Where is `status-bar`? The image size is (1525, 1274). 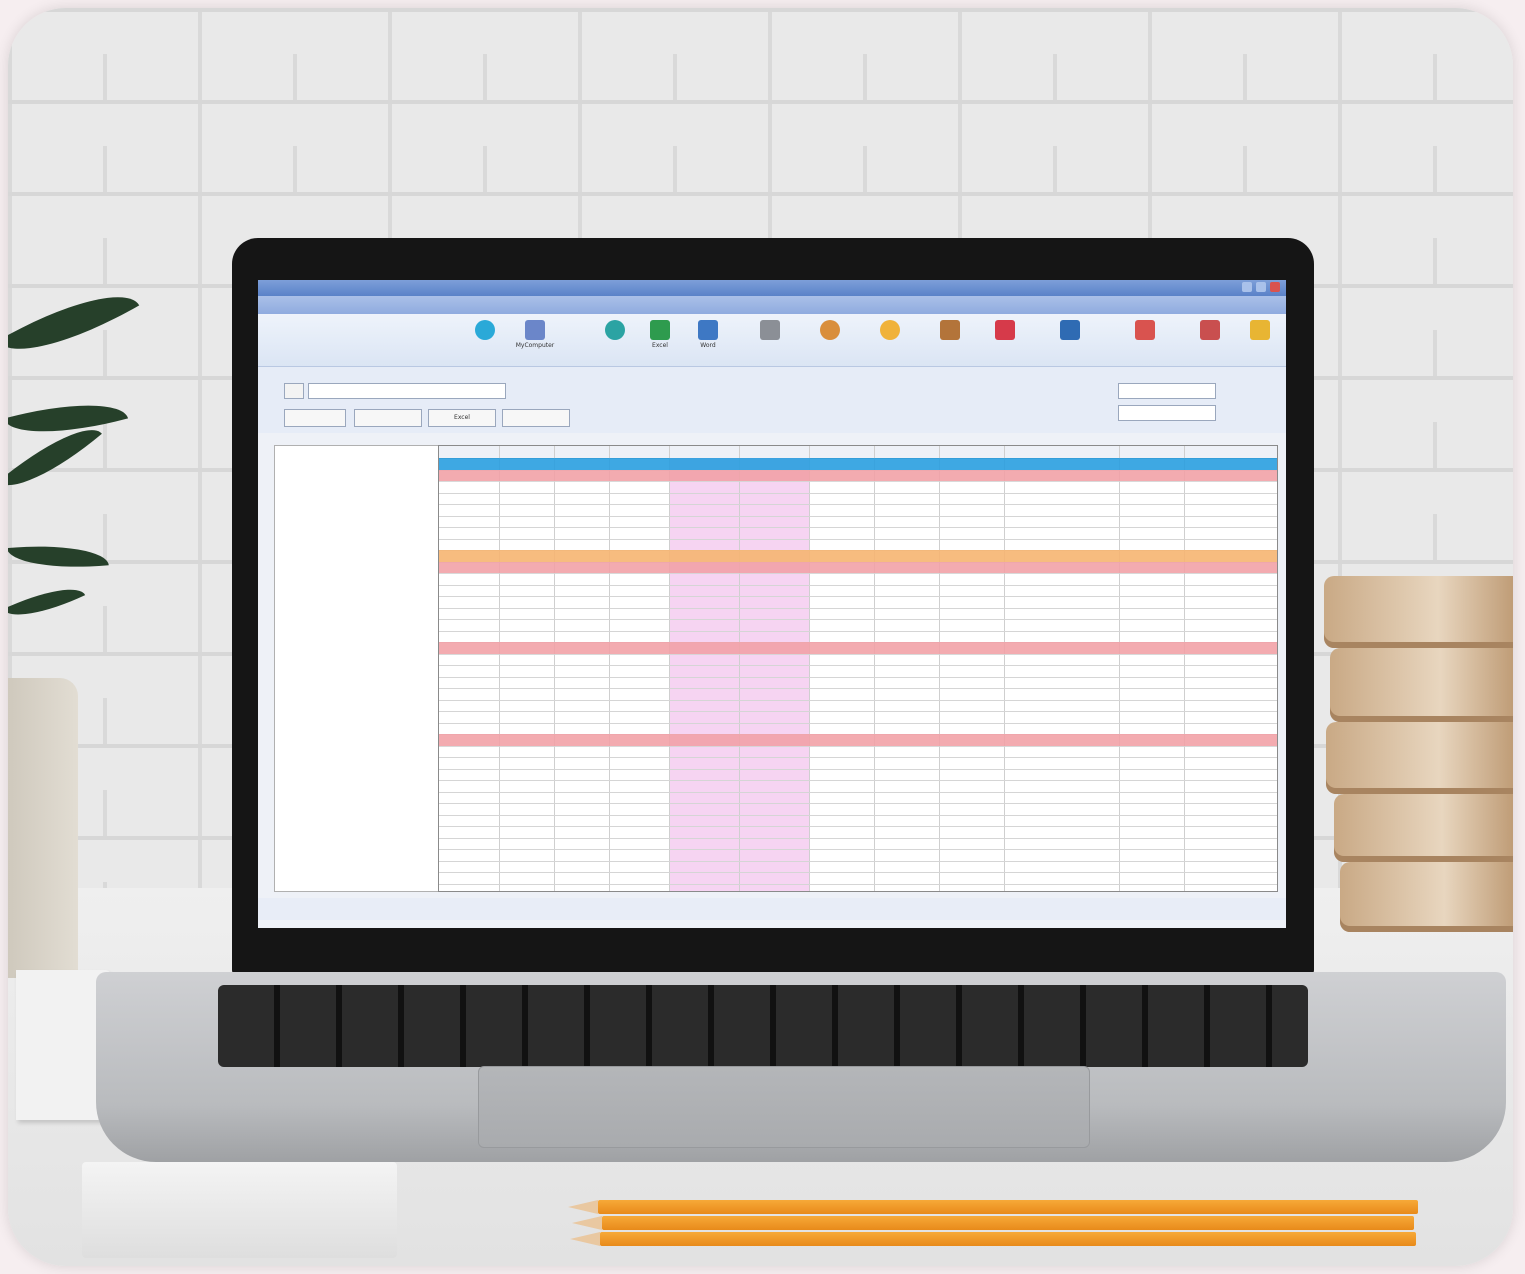 status-bar is located at coordinates (772, 909).